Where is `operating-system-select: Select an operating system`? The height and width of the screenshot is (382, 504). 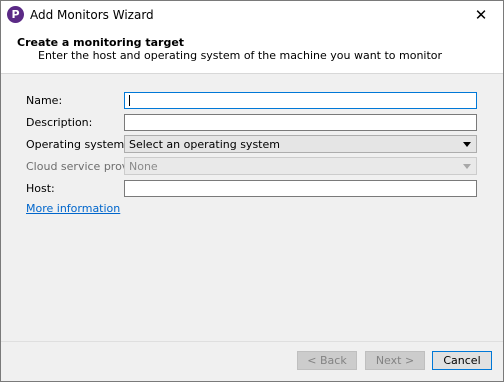
operating-system-select: Select an operating system is located at coordinates (300, 144).